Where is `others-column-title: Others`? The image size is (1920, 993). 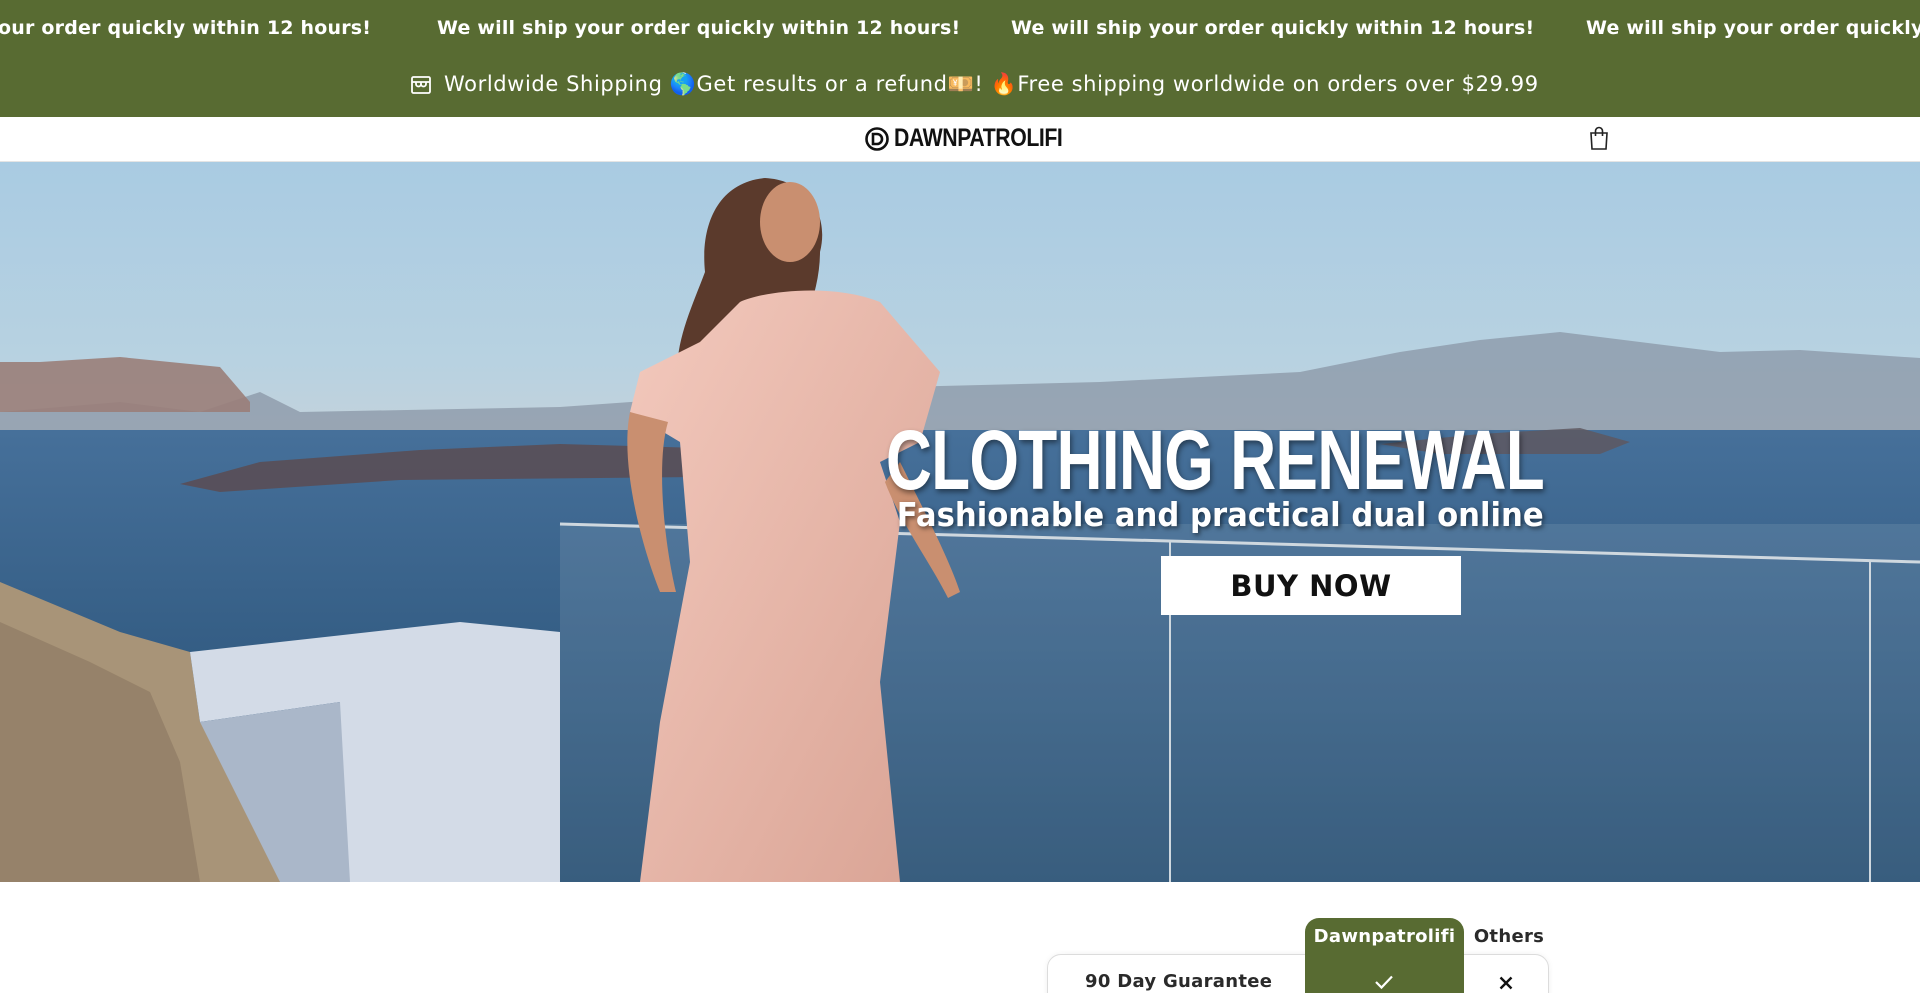
others-column-title: Others is located at coordinates (1509, 936).